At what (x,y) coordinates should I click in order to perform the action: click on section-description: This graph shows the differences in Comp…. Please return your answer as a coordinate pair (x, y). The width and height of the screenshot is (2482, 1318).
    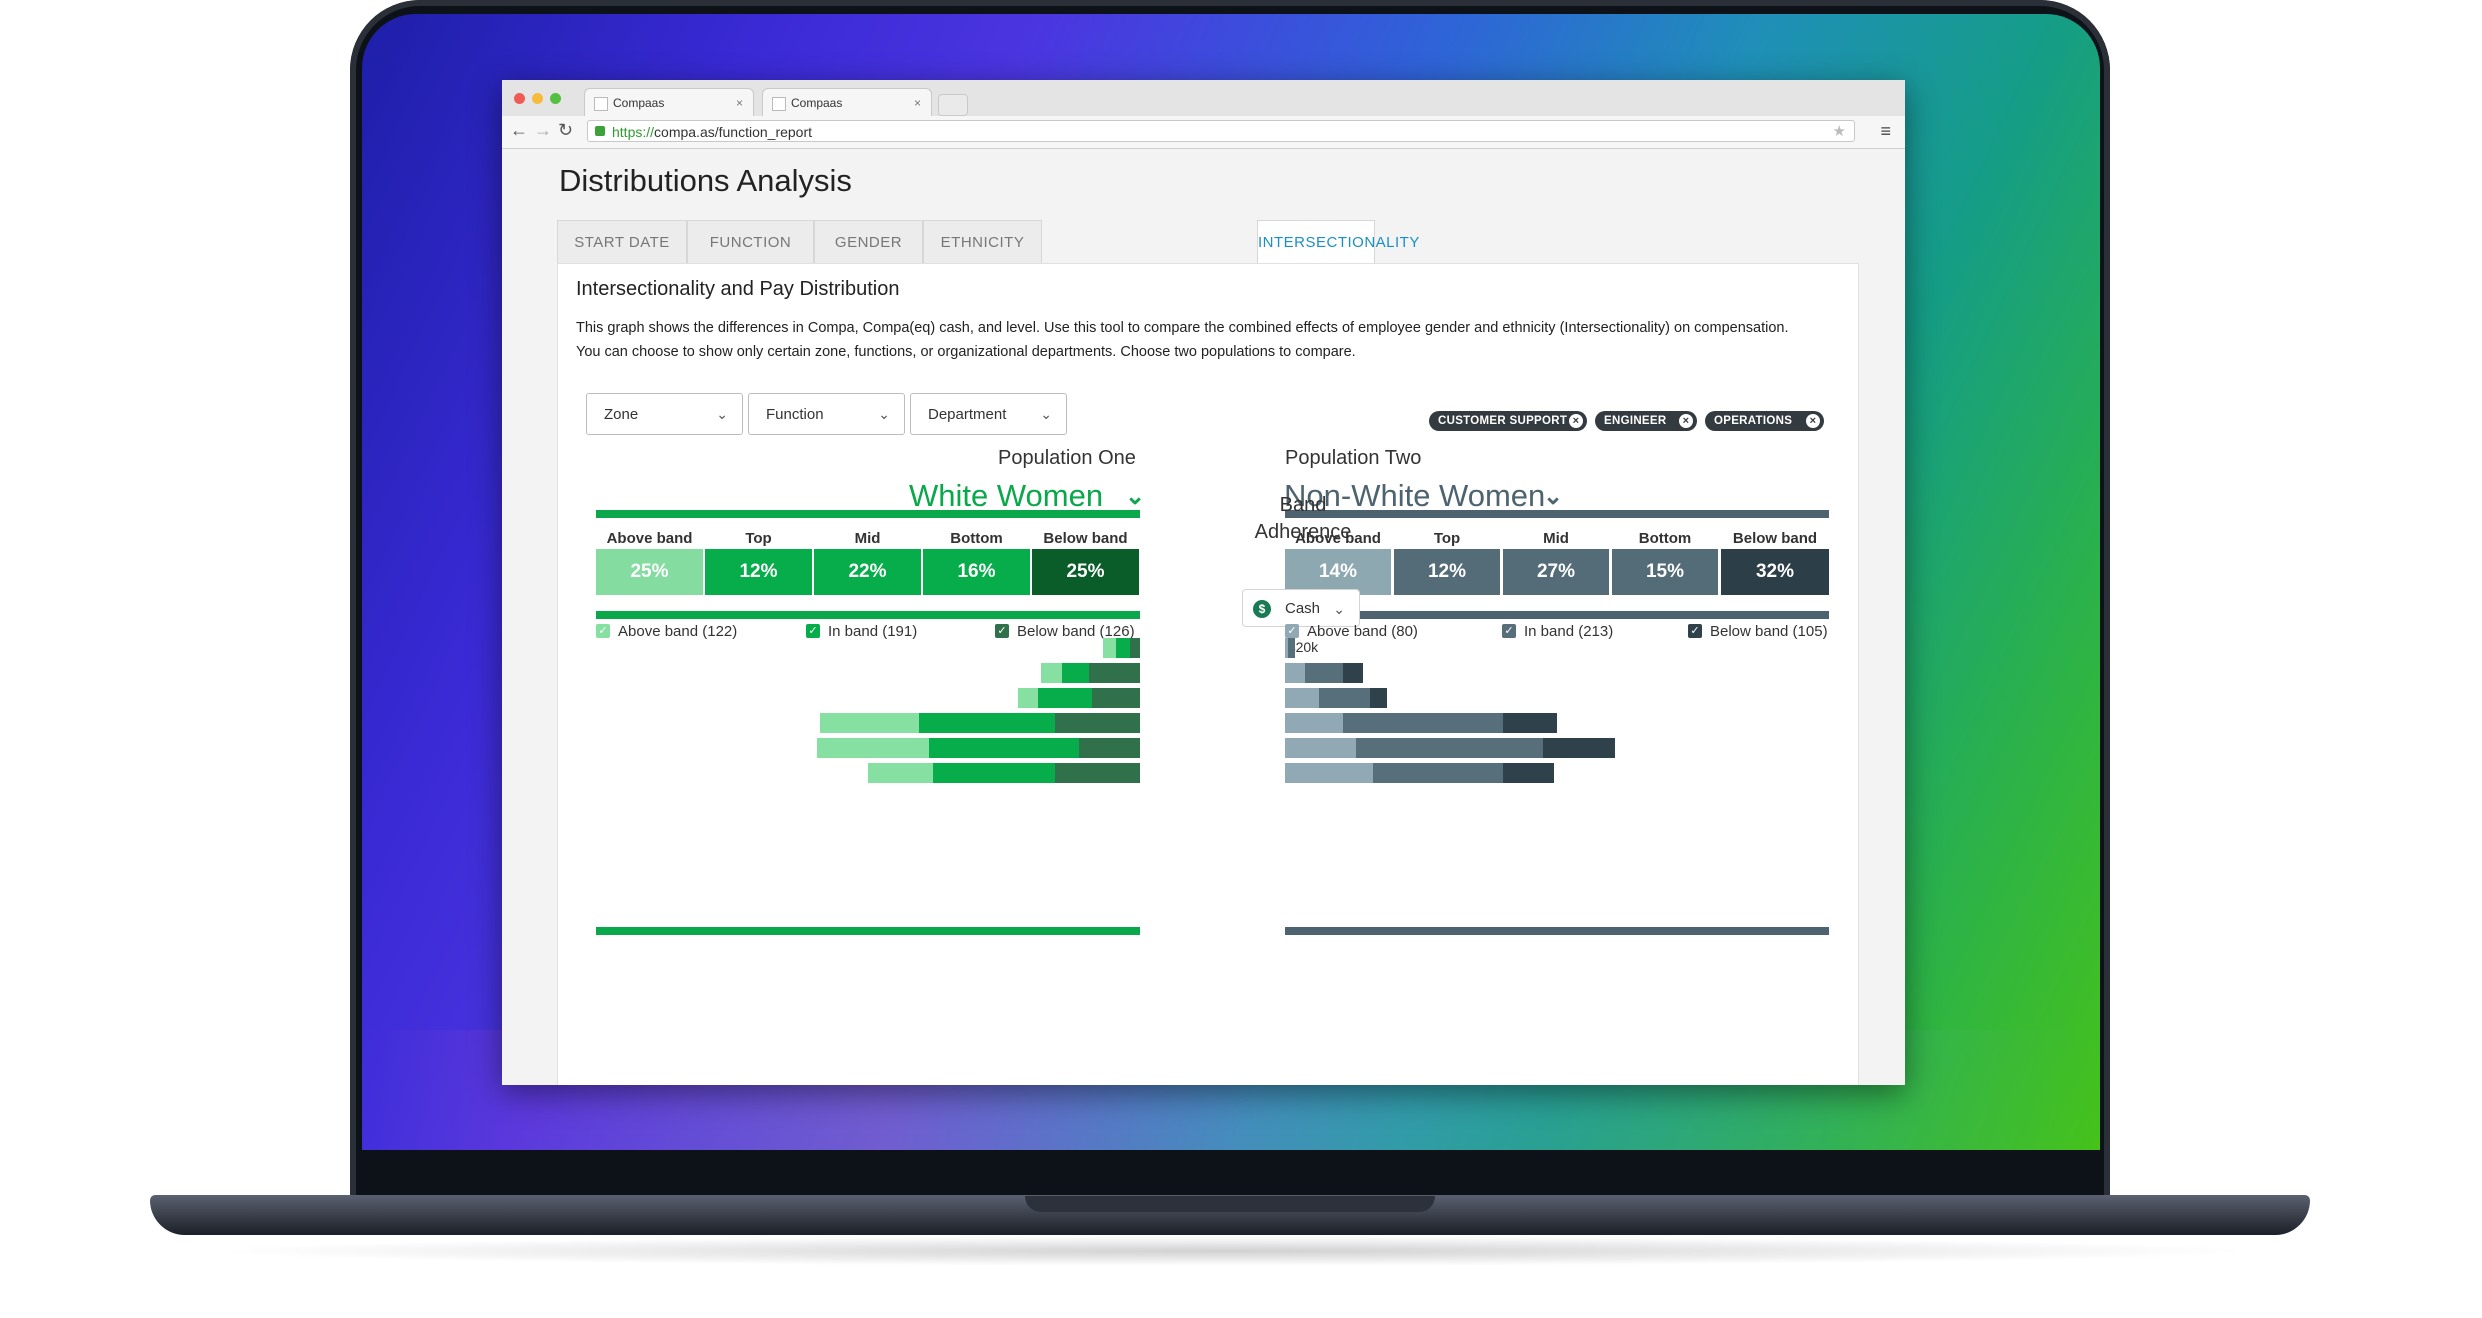
    Looking at the image, I should click on (1182, 340).